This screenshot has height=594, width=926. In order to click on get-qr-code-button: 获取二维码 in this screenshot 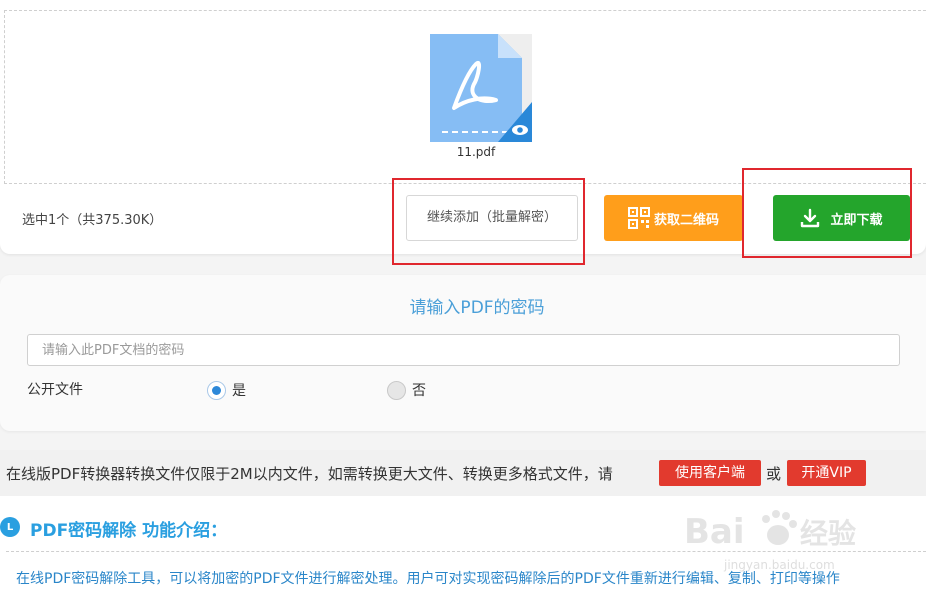, I will do `click(673, 218)`.